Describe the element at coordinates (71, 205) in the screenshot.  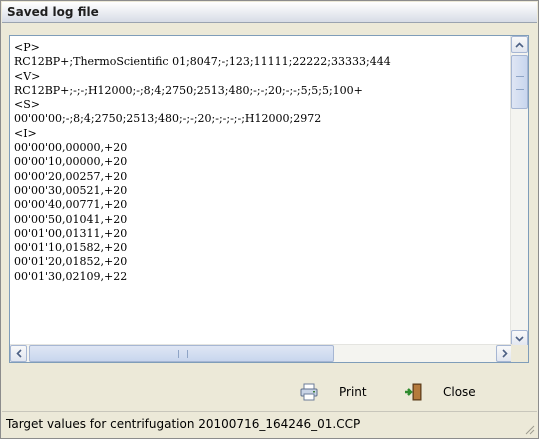
I see `log-line: 00'00'40,00771,+20` at that location.